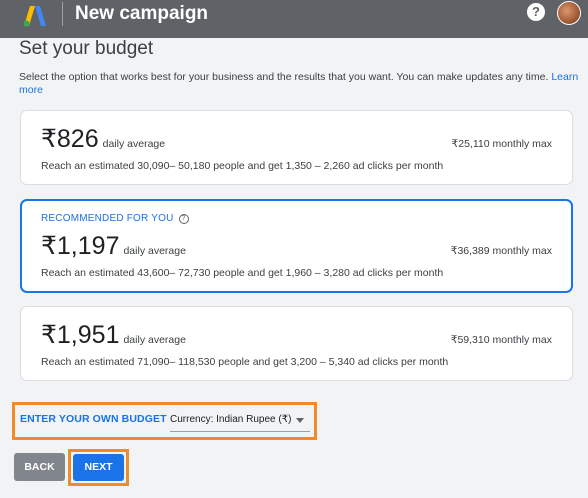 The width and height of the screenshot is (588, 498). What do you see at coordinates (35, 16) in the screenshot?
I see `google-ads-logo-icon` at bounding box center [35, 16].